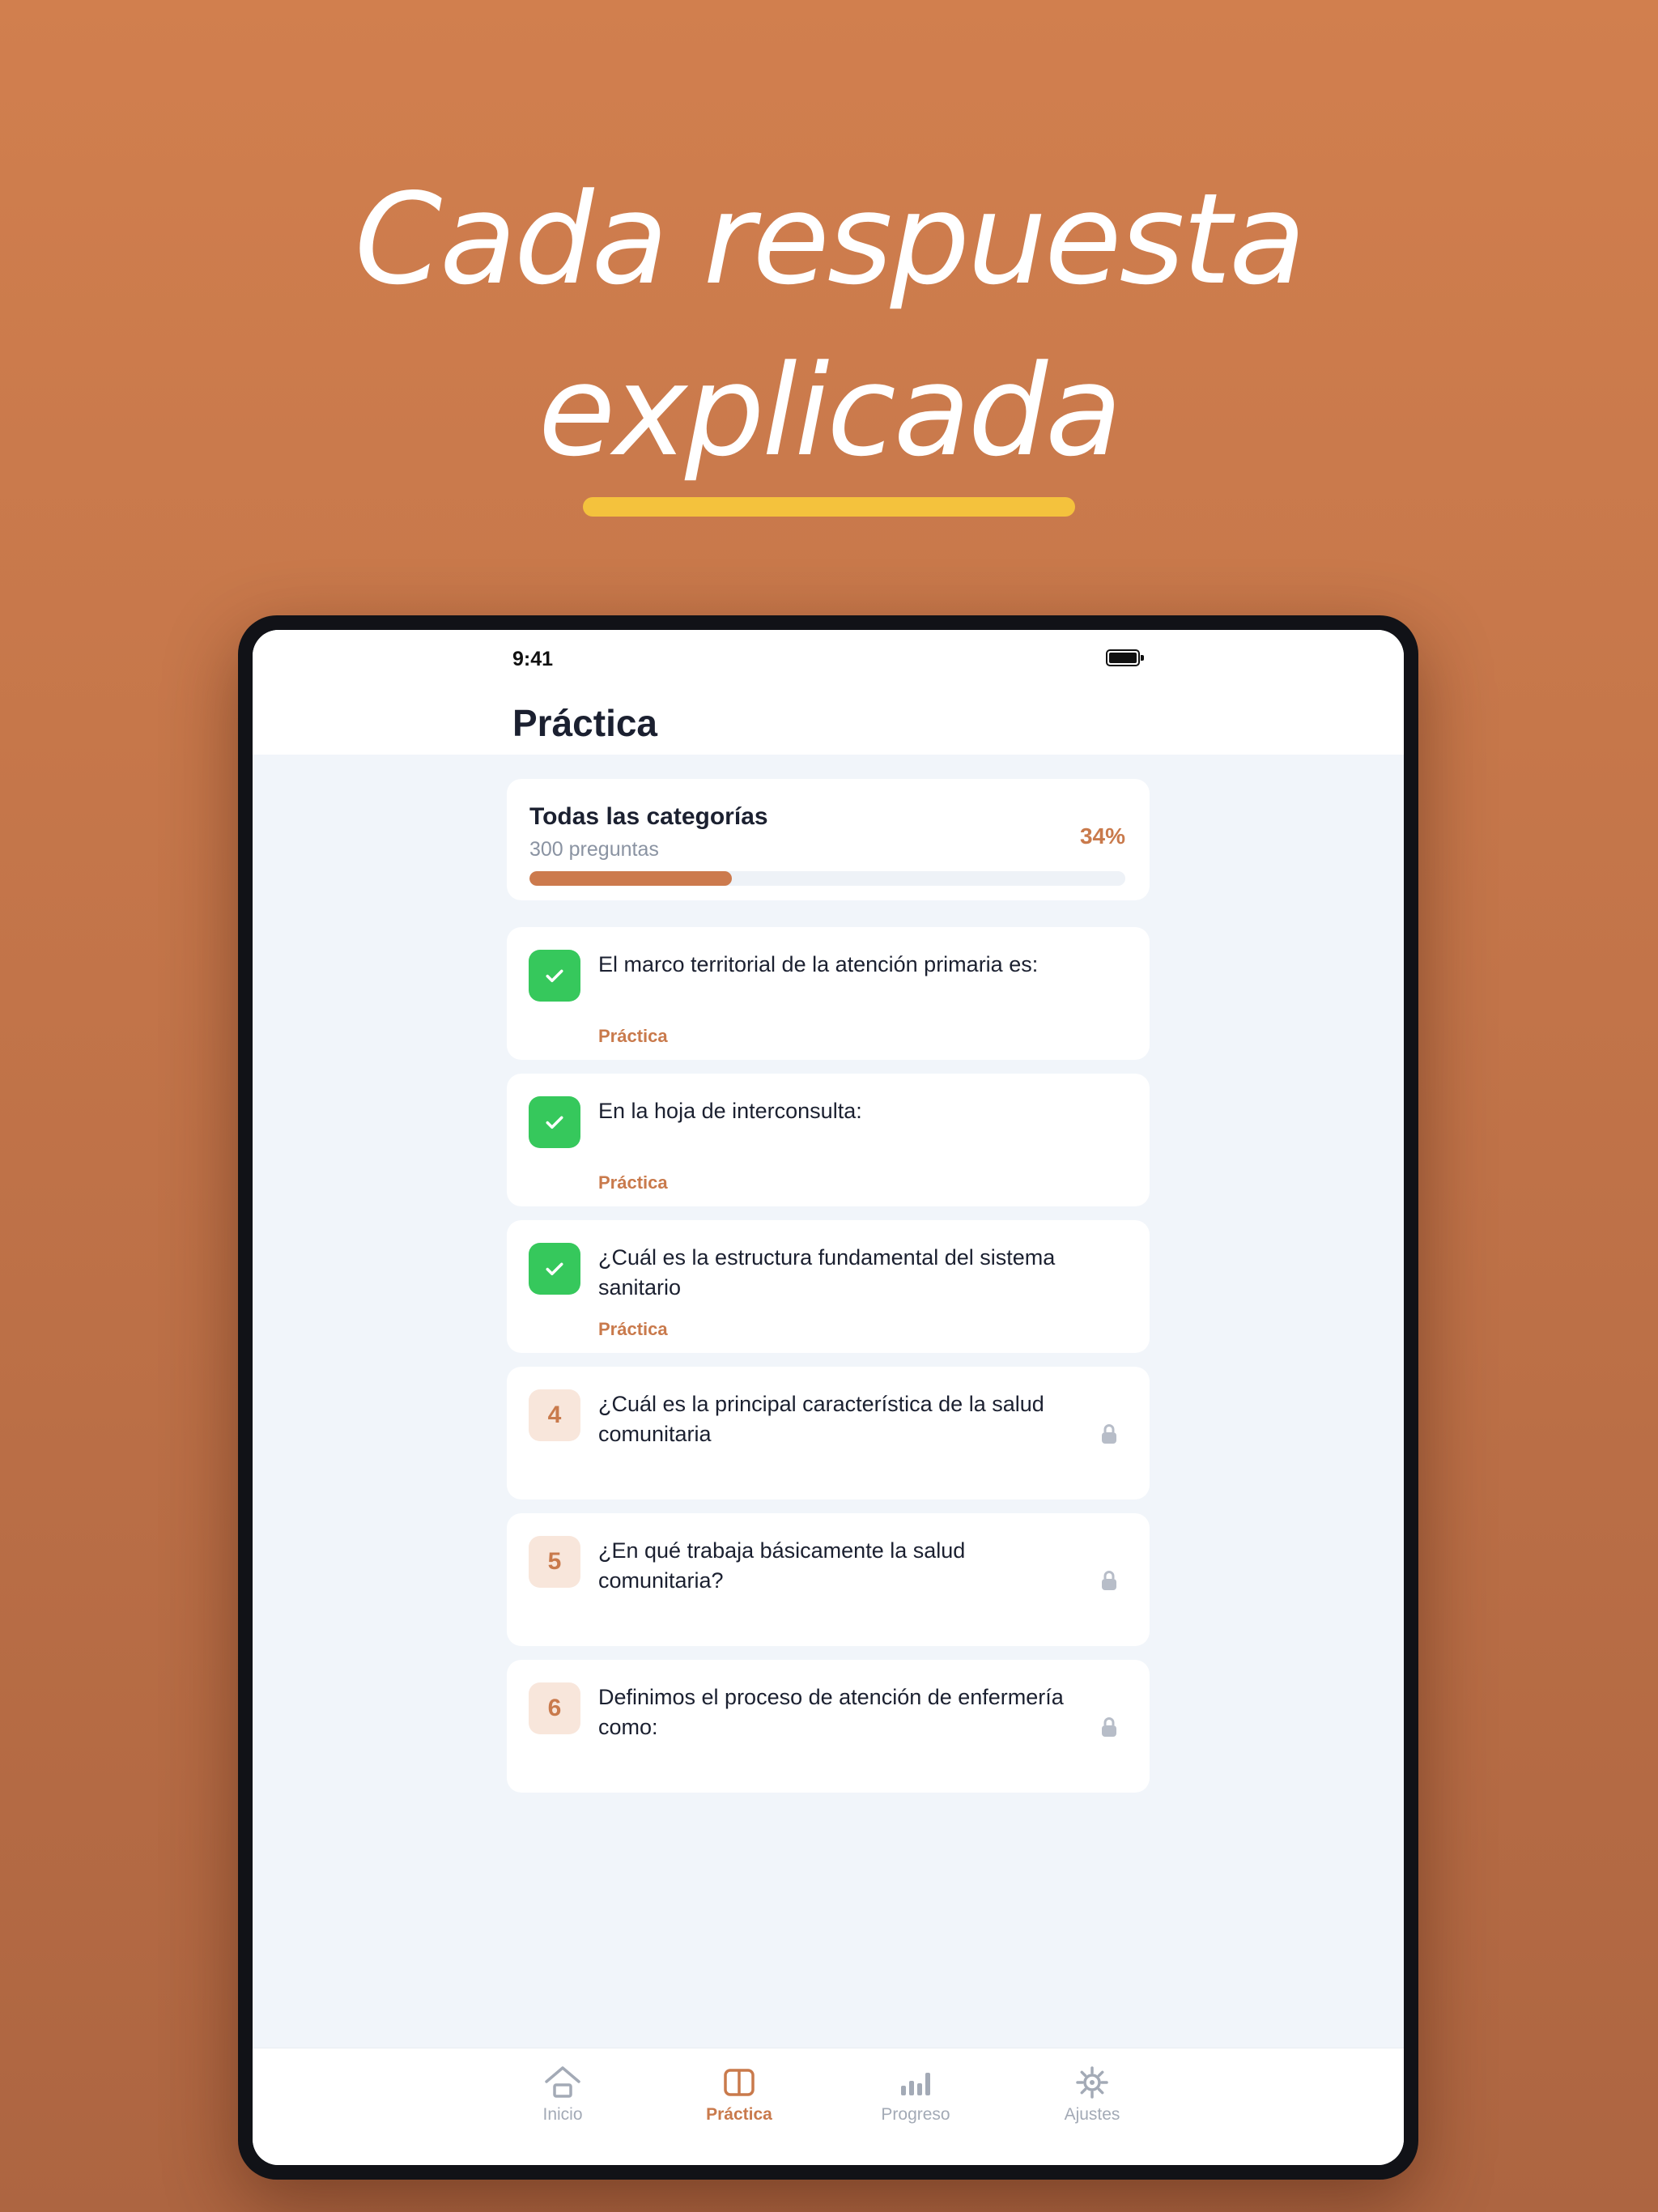 The height and width of the screenshot is (2212, 1658). I want to click on summary-question-count: 300 preguntas, so click(594, 850).